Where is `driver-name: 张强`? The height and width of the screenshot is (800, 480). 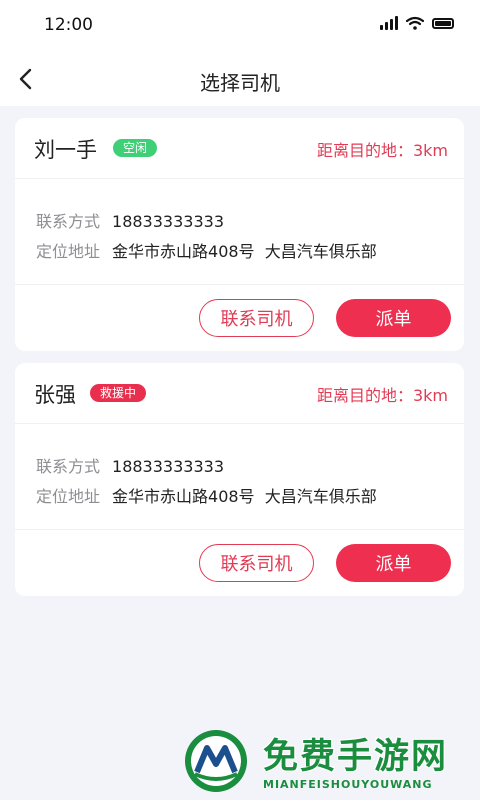
driver-name: 张强 is located at coordinates (55, 395).